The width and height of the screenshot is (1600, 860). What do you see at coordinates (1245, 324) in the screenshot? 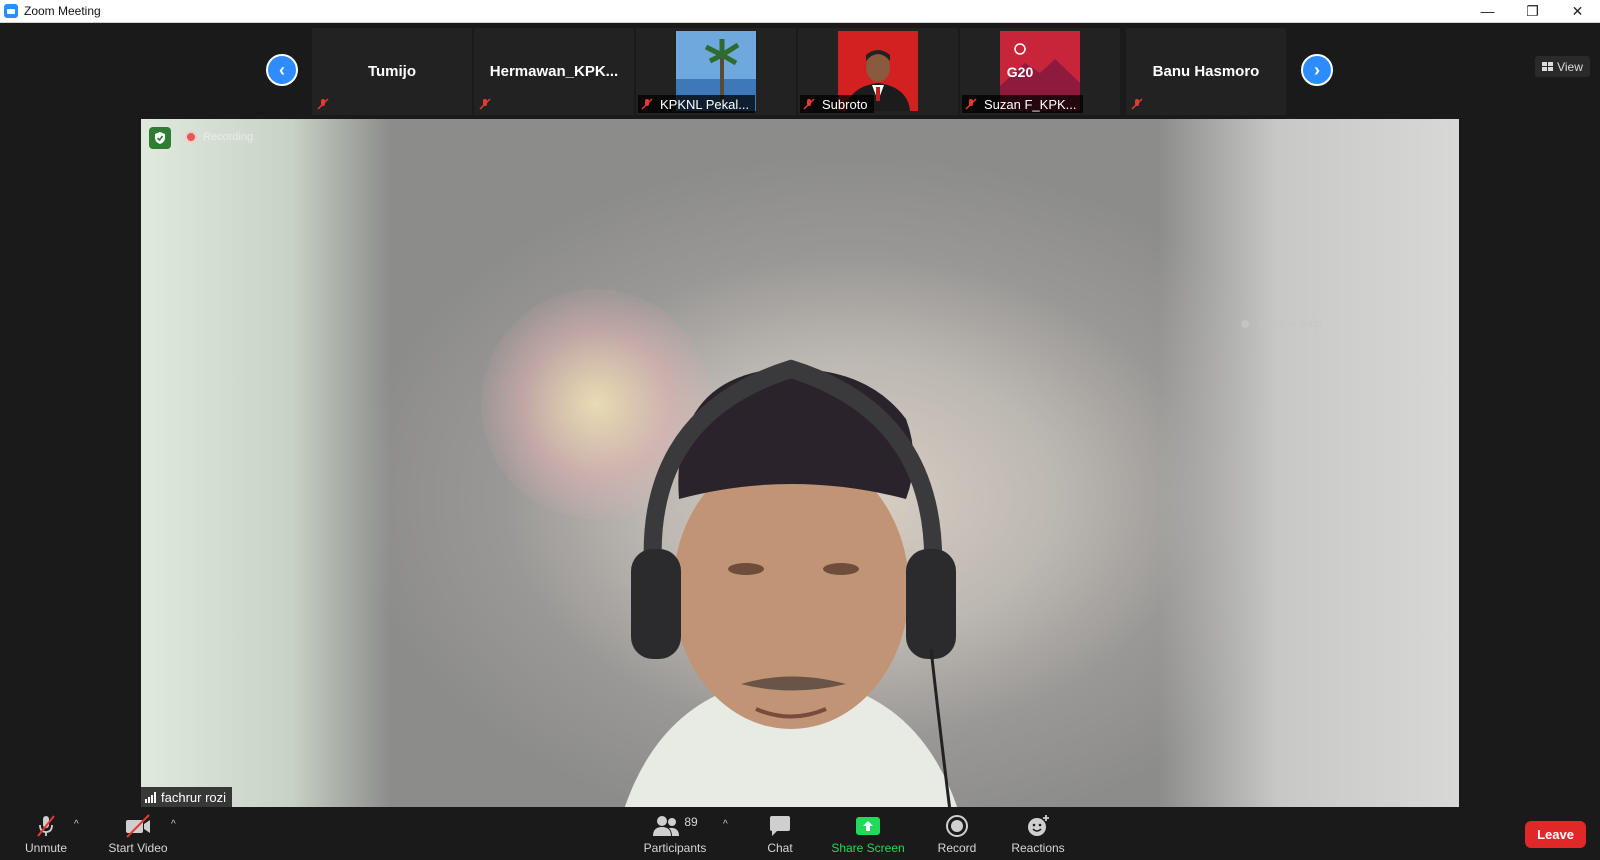
I see `snip-dot-icon` at bounding box center [1245, 324].